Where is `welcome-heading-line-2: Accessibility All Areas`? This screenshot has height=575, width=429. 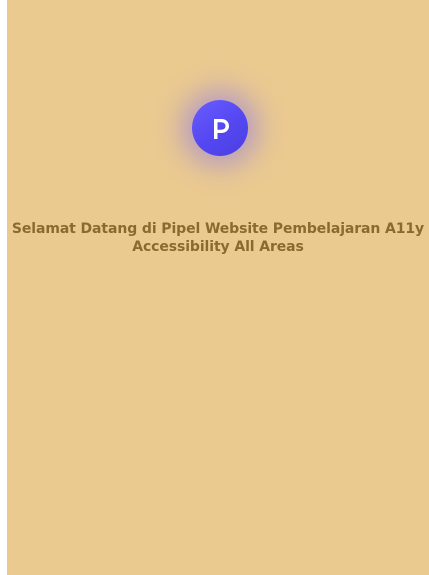
welcome-heading-line-2: Accessibility All Areas is located at coordinates (218, 247).